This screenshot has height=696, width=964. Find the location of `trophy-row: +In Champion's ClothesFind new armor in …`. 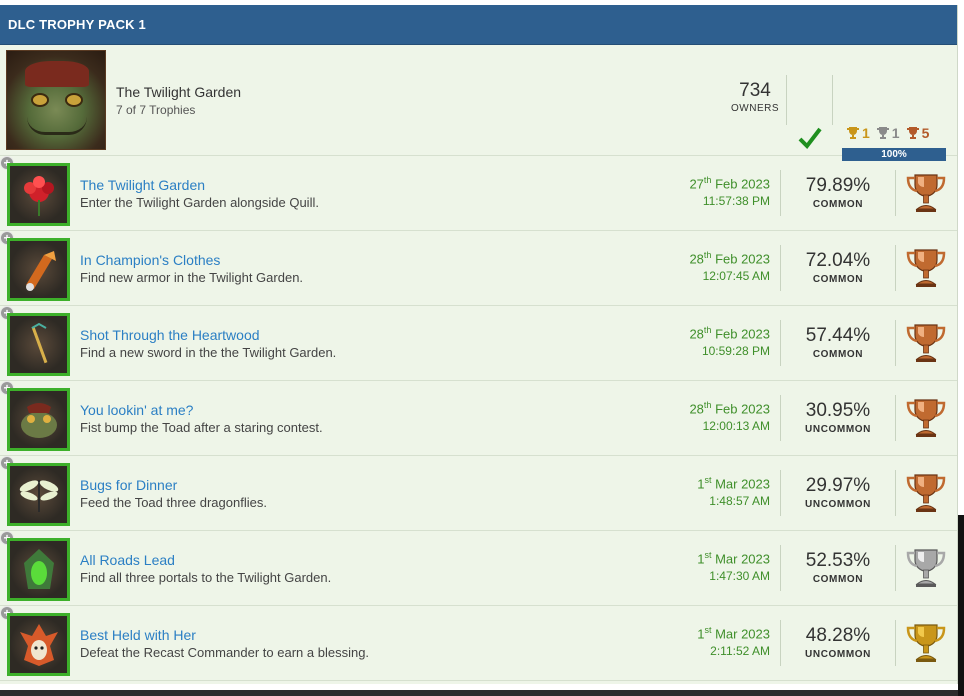

trophy-row: +In Champion's ClothesFind new armor in … is located at coordinates (478, 268).